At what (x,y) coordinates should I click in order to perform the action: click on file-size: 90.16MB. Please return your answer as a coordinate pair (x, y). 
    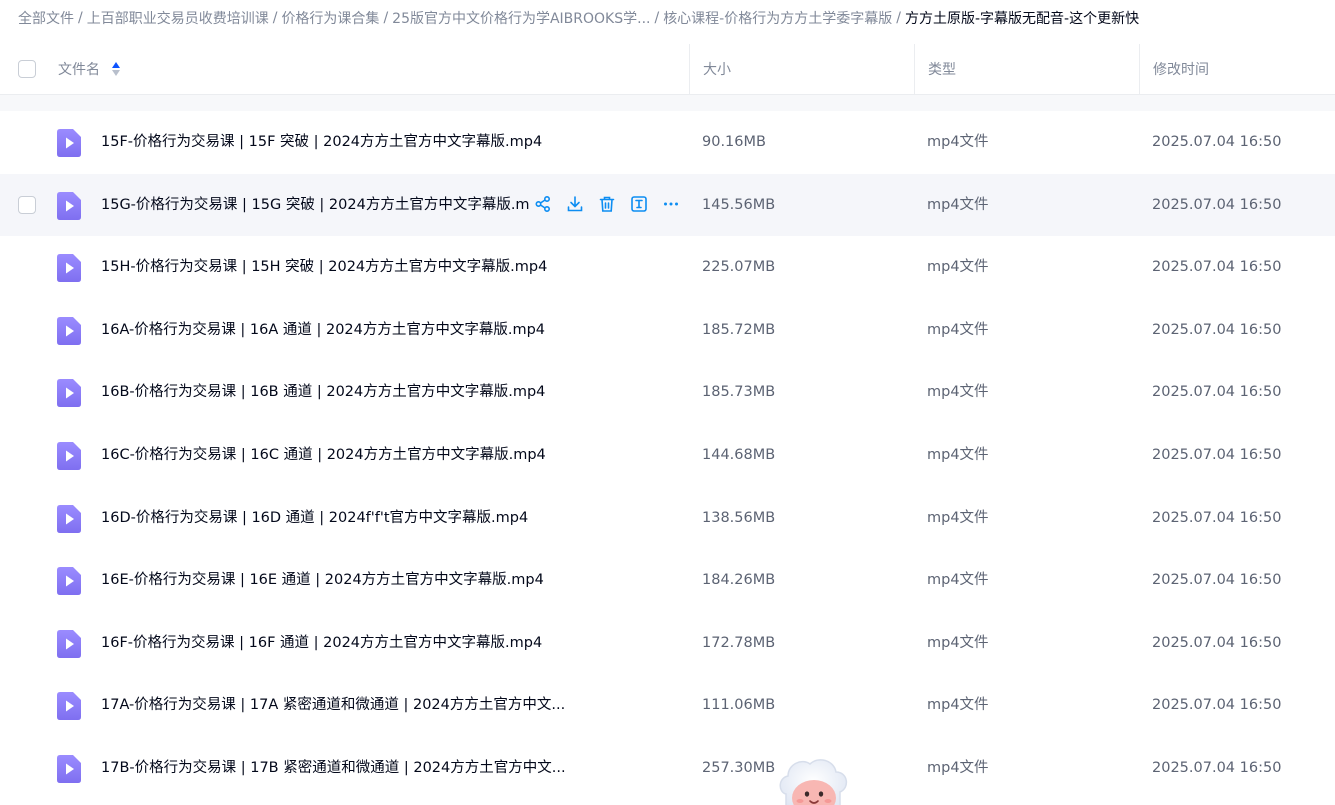
    Looking at the image, I should click on (734, 142).